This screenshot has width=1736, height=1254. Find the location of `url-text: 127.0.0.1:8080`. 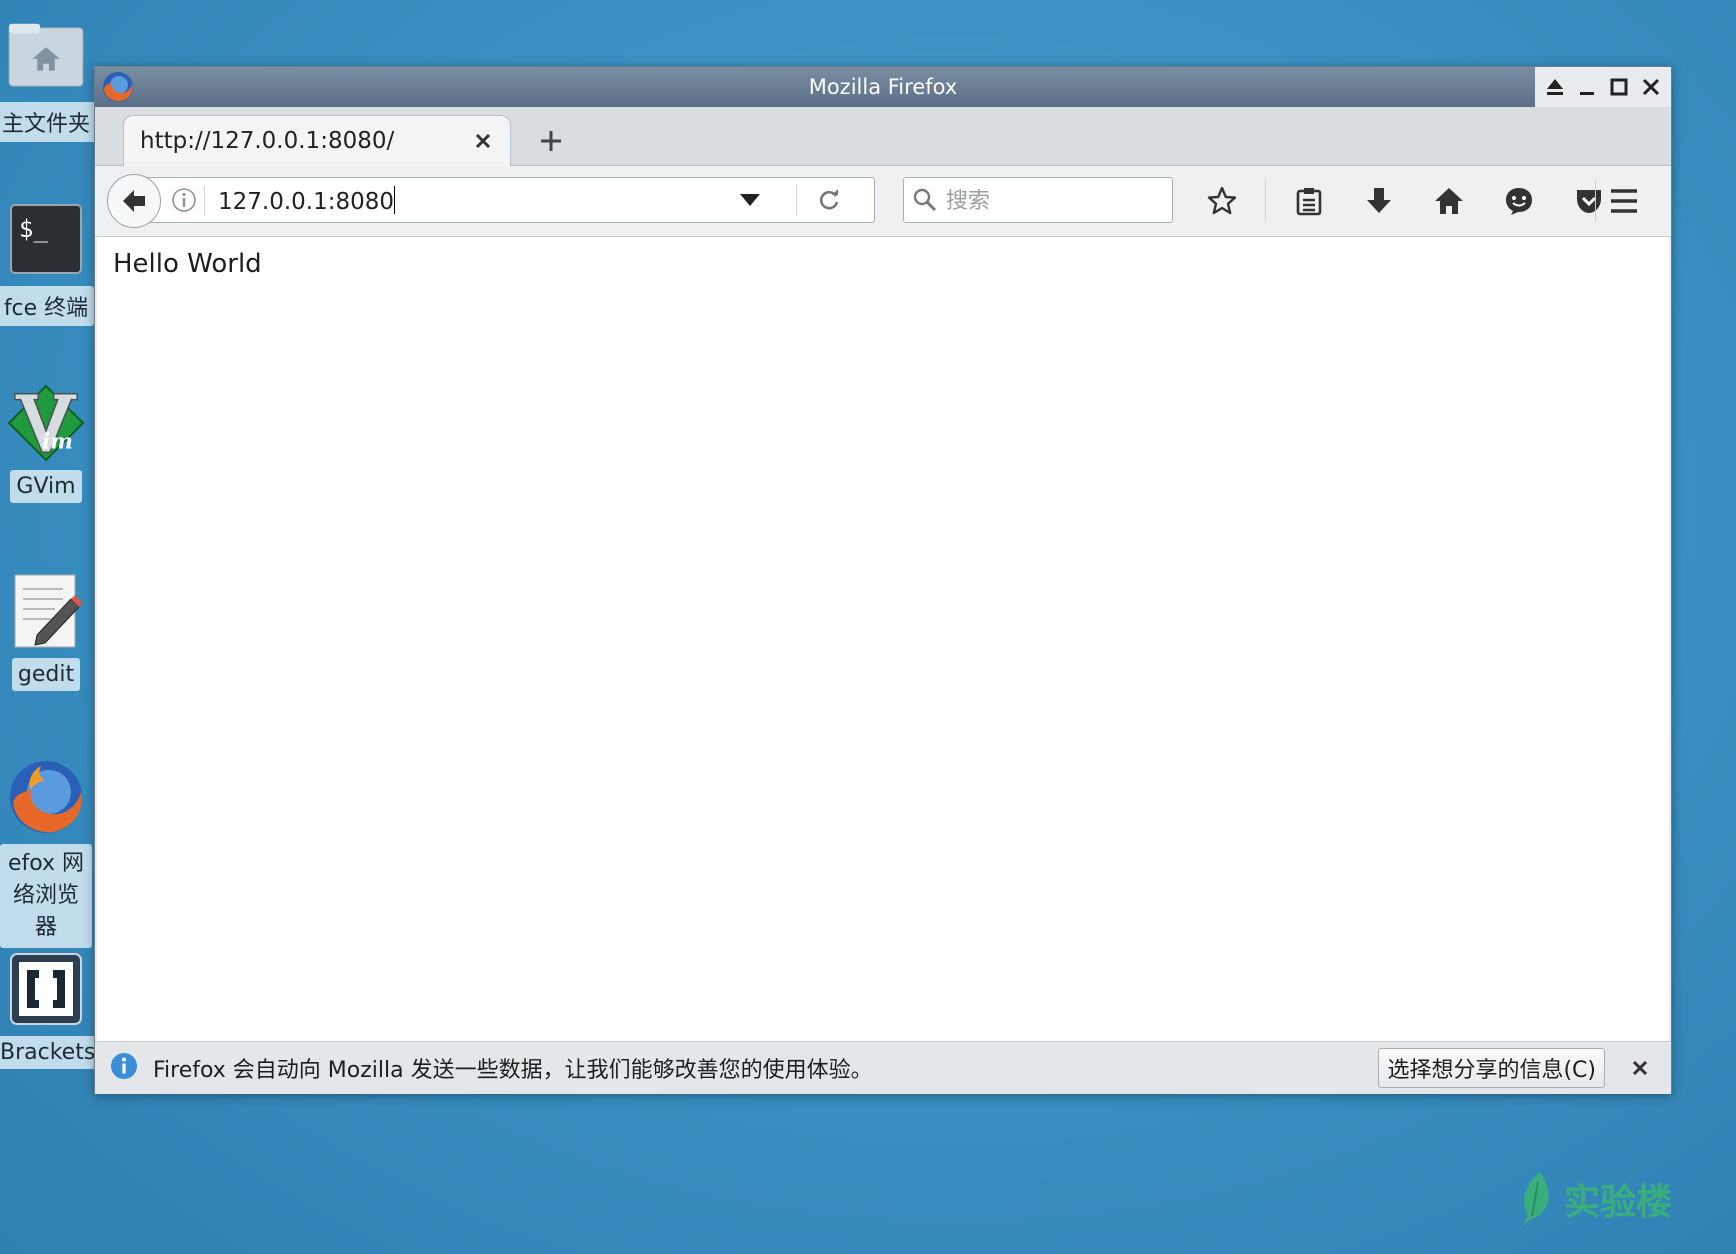

url-text: 127.0.0.1:8080 is located at coordinates (306, 202).